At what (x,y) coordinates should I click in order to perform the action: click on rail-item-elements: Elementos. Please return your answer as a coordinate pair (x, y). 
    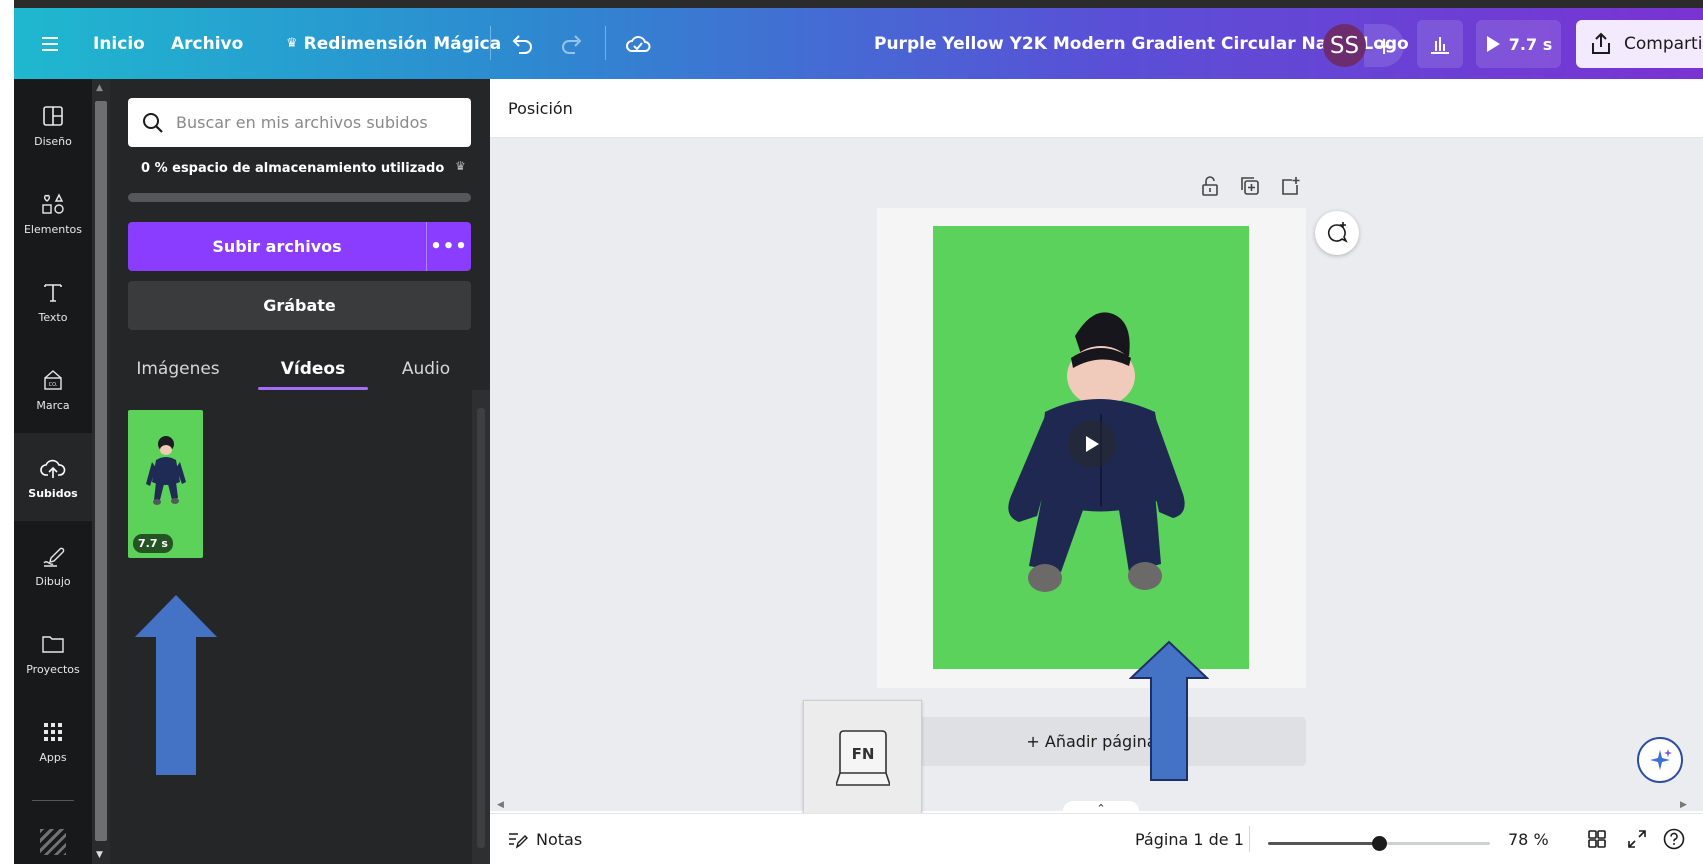
    Looking at the image, I should click on (53, 213).